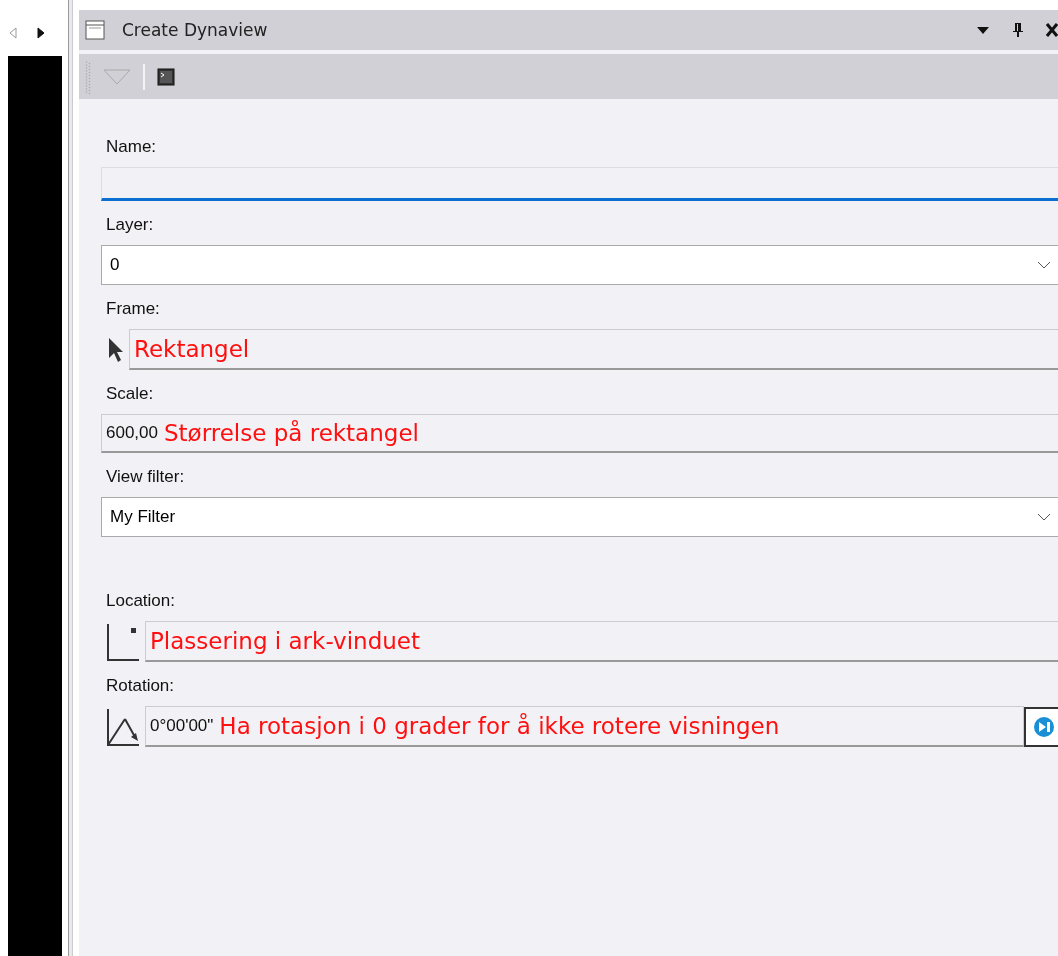 The width and height of the screenshot is (1058, 956). I want to click on skip-icon, so click(1044, 726).